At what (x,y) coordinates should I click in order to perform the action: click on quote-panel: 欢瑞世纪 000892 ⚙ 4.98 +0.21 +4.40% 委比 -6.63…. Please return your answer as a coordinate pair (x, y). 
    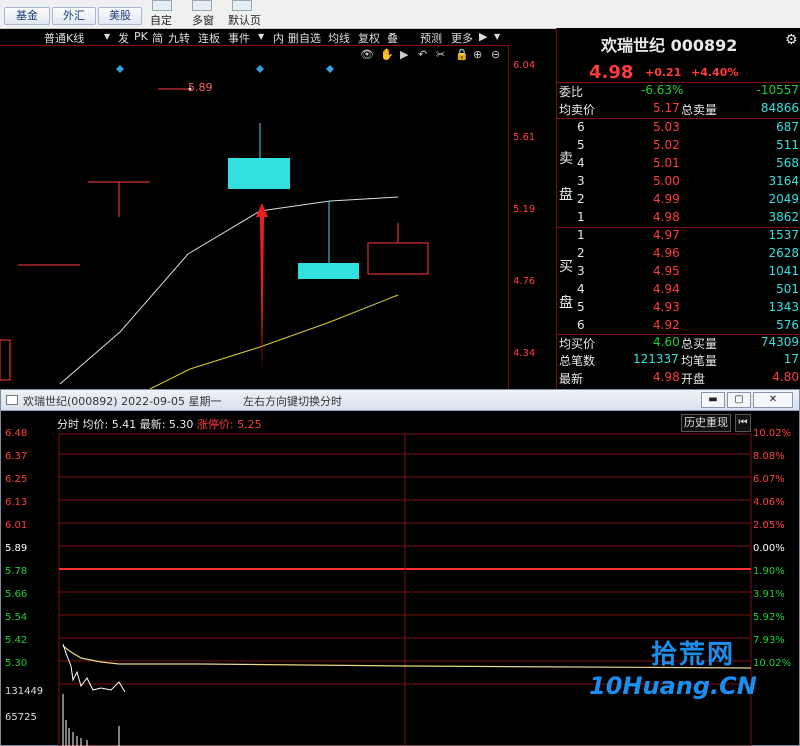
    Looking at the image, I should click on (678, 208).